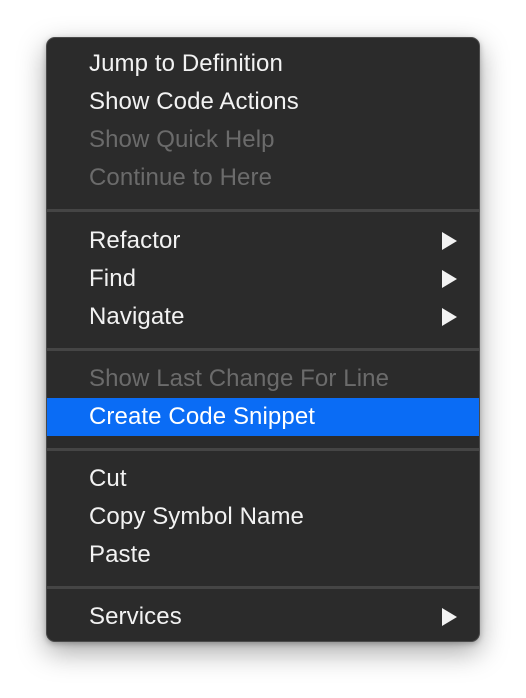 This screenshot has width=526, height=698. Describe the element at coordinates (263, 279) in the screenshot. I see `menu-item-find: Find` at that location.